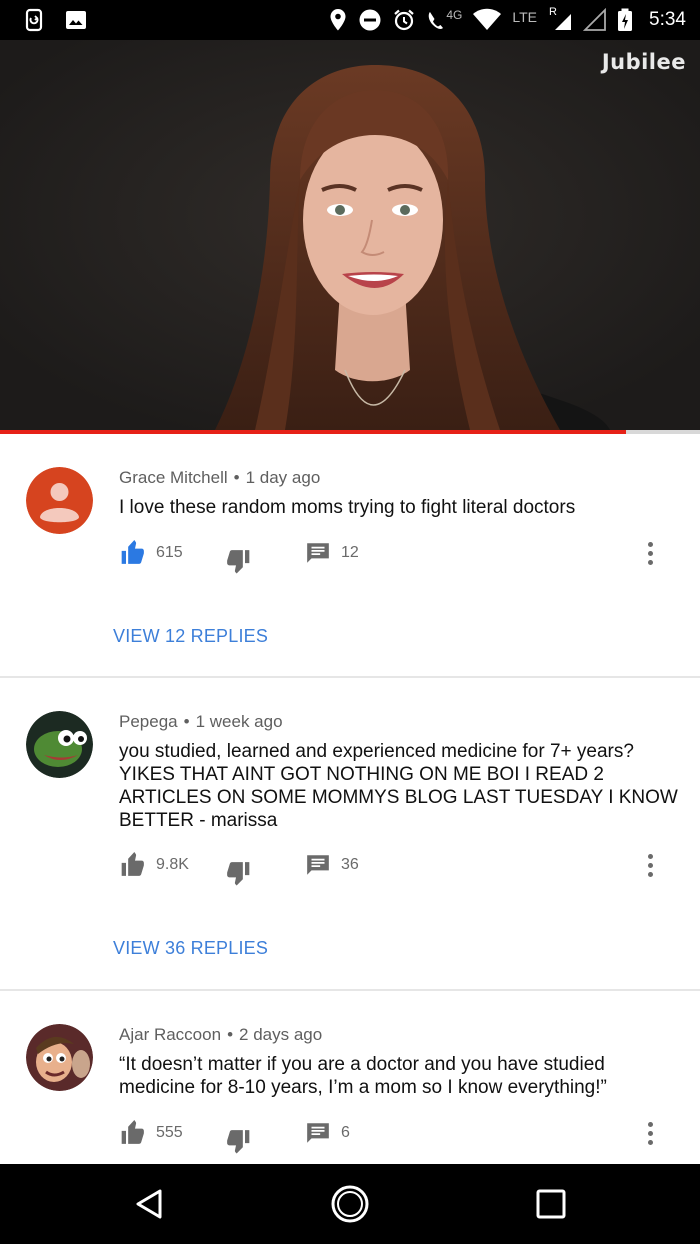 This screenshot has height=1244, width=700. What do you see at coordinates (436, 20) in the screenshot?
I see `wifi-call-icon` at bounding box center [436, 20].